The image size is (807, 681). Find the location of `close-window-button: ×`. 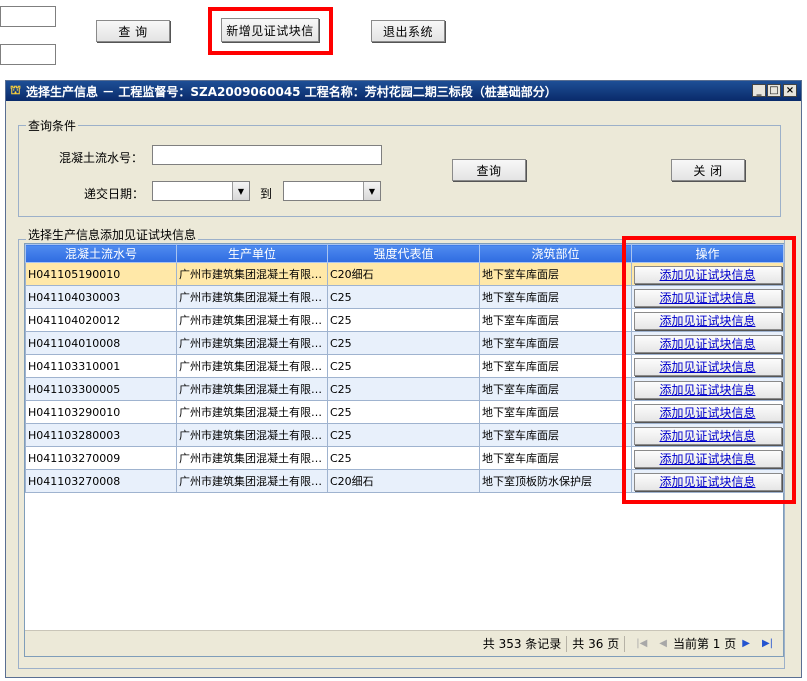

close-window-button: × is located at coordinates (790, 90).